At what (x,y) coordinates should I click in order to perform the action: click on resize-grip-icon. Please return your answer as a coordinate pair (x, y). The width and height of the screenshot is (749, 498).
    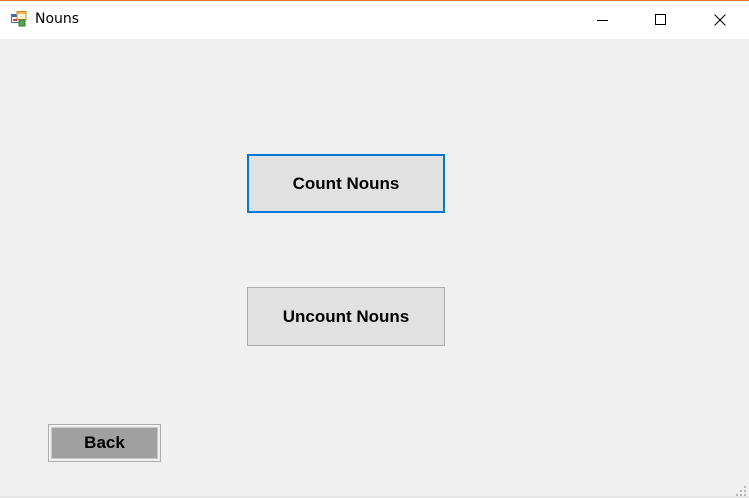
    Looking at the image, I should click on (741, 490).